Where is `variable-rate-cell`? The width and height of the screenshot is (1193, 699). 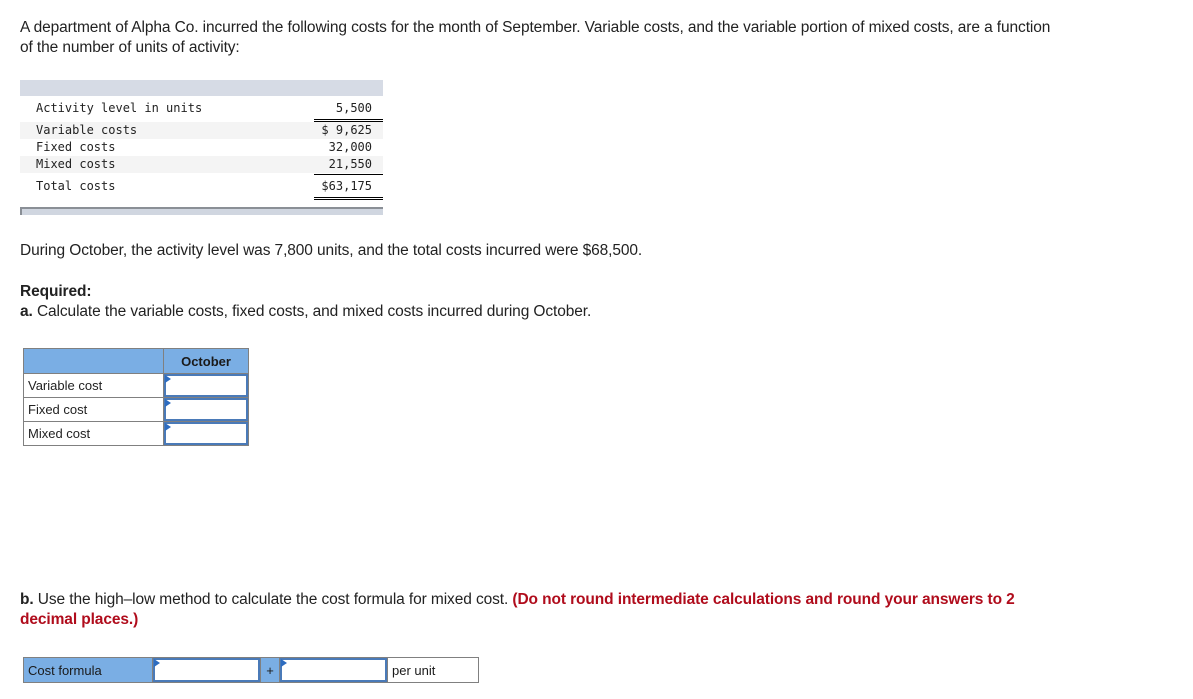
variable-rate-cell is located at coordinates (334, 670).